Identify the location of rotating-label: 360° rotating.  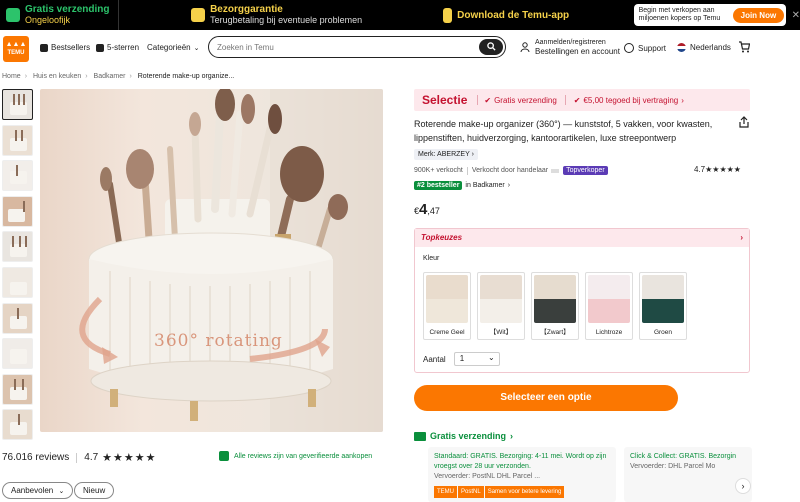
(218, 341).